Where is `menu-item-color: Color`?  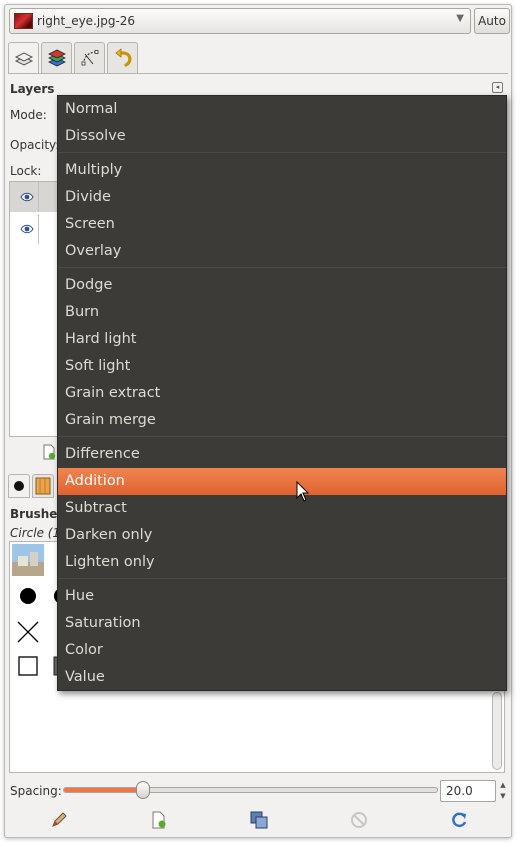
menu-item-color: Color is located at coordinates (282, 650).